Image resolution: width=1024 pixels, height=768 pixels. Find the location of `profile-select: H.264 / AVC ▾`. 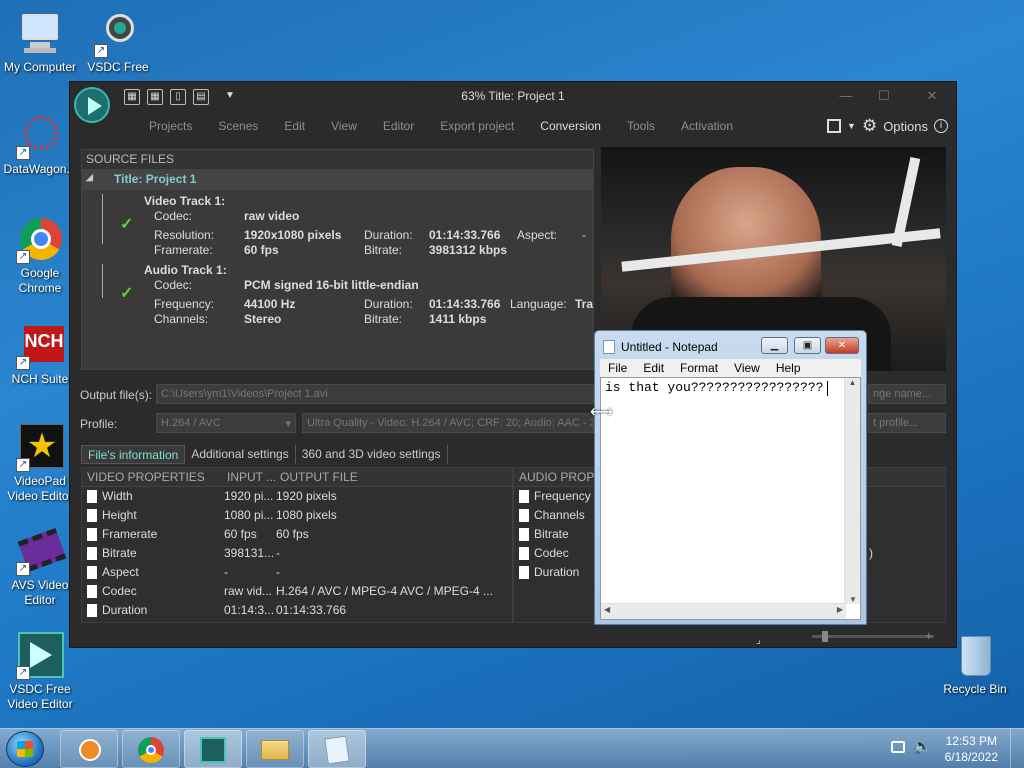

profile-select: H.264 / AVC ▾ is located at coordinates (226, 423).